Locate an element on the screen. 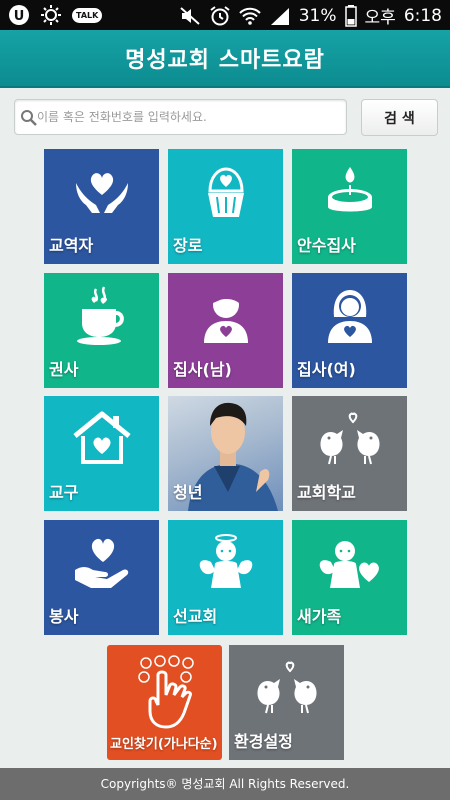 The image size is (450, 800). tile-mission: 선교회 is located at coordinates (225, 577).